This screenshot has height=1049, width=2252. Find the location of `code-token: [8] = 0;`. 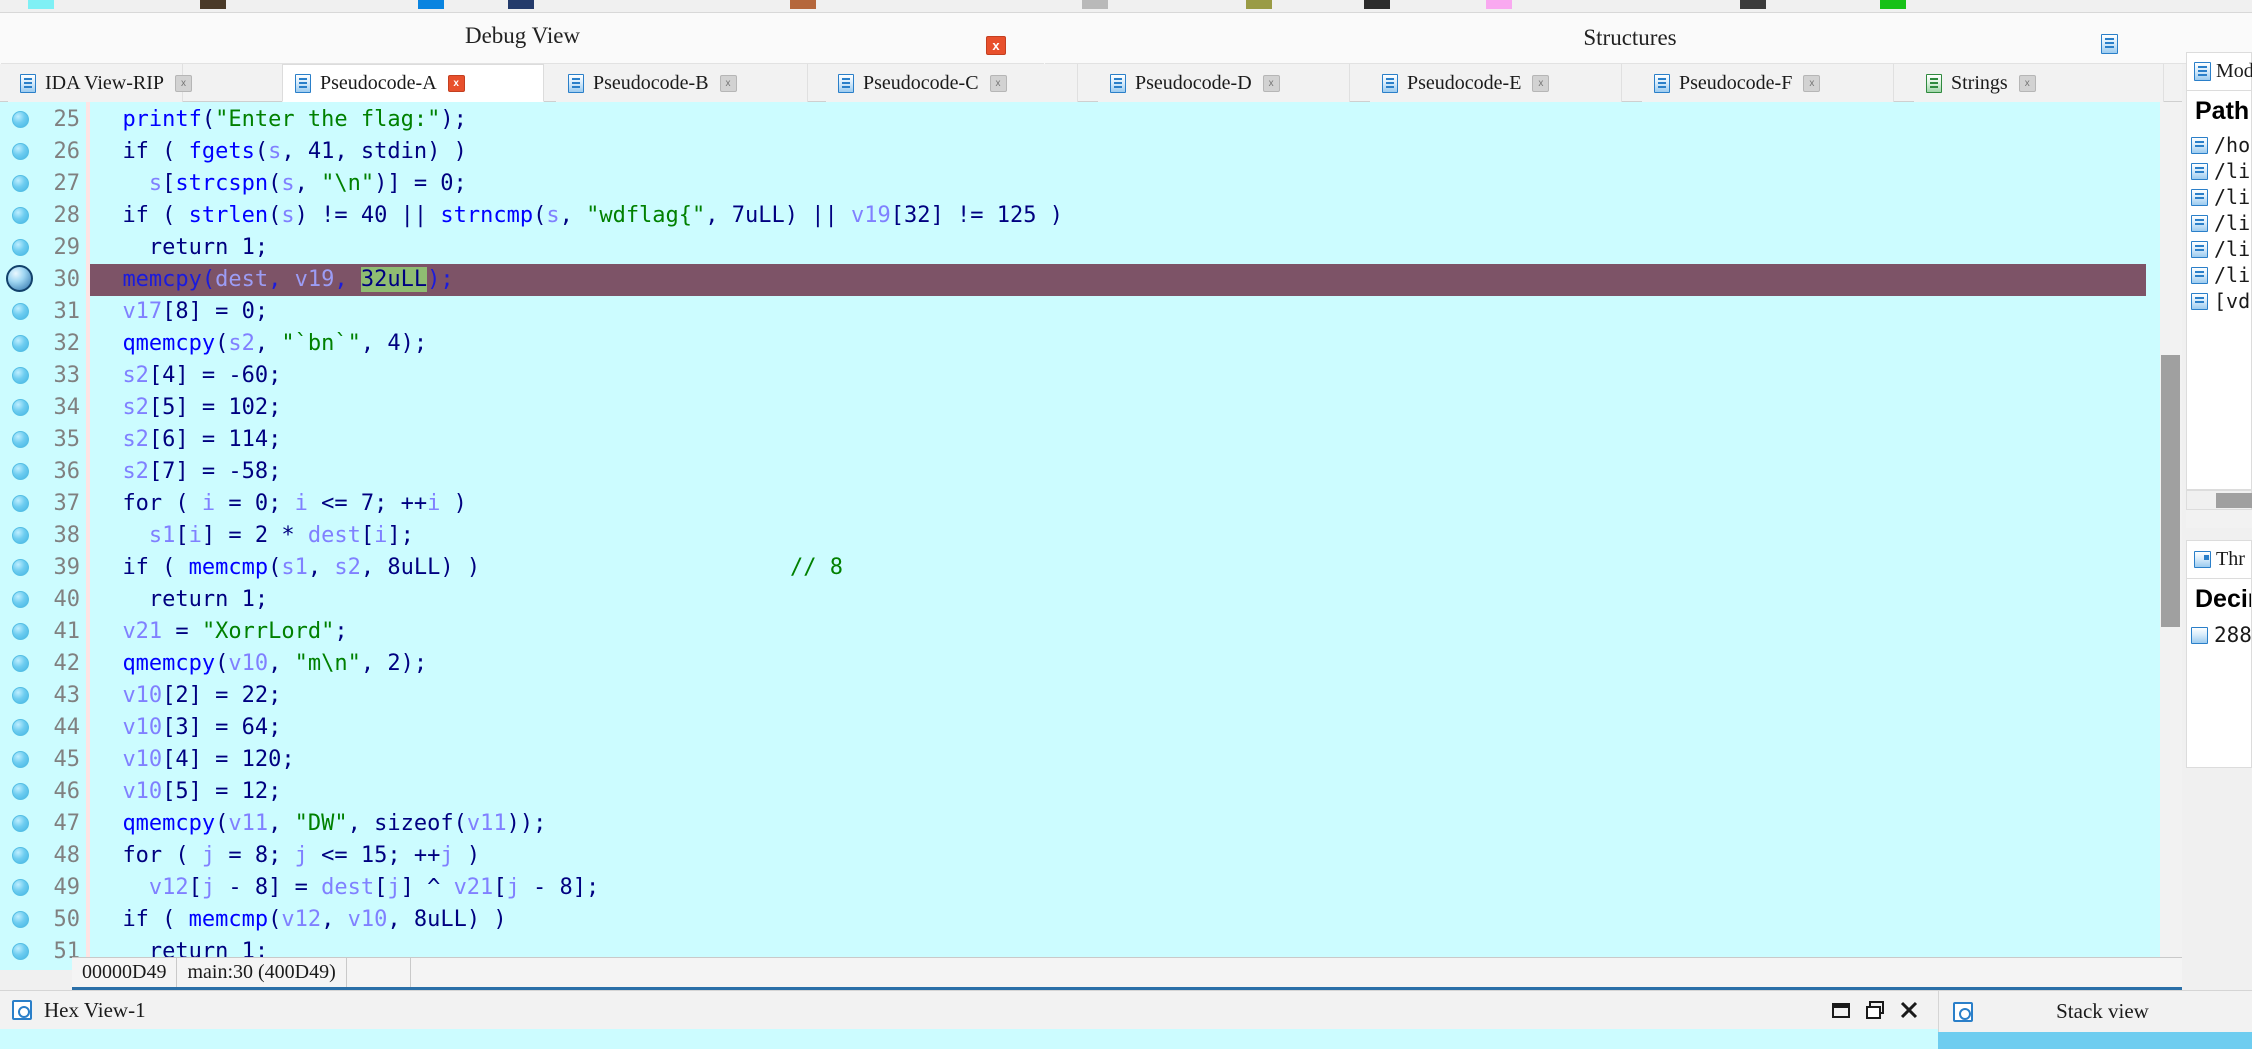

code-token: [8] = 0; is located at coordinates (215, 311).